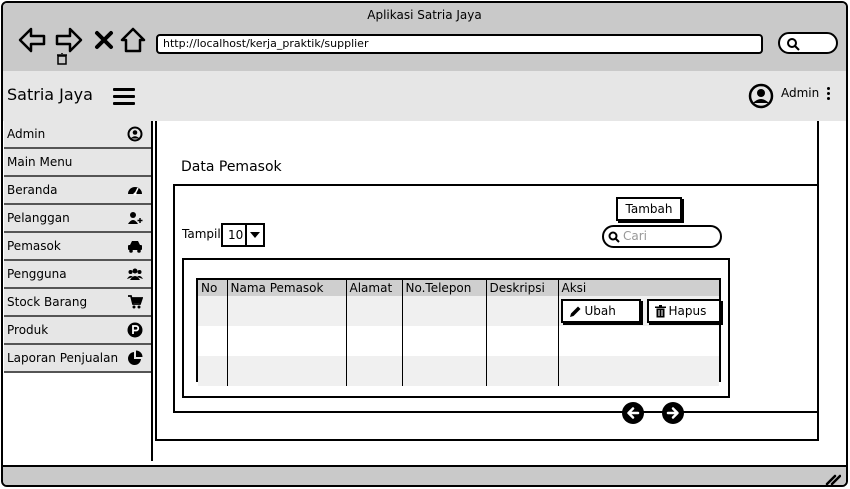 The height and width of the screenshot is (489, 850). I want to click on page-title: Data Pemasok, so click(231, 167).